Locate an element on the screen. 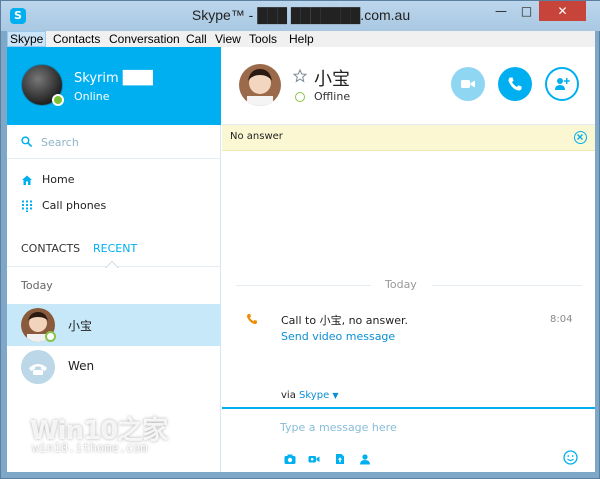 Image resolution: width=600 pixels, height=479 pixels. conversation-header: 小宝 Offline is located at coordinates (408, 86).